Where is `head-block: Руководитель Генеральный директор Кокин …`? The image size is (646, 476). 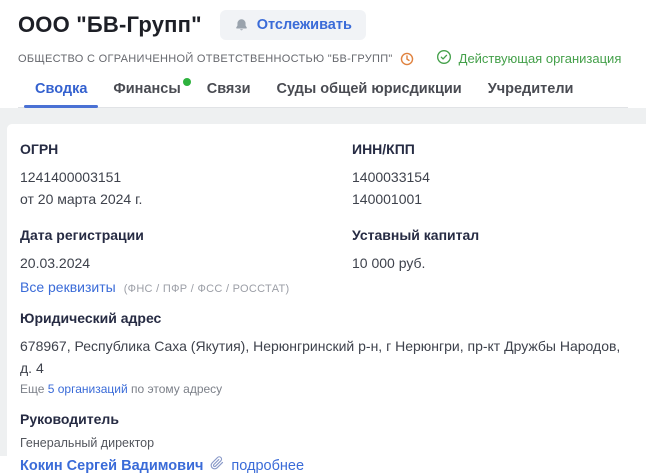 head-block: Руководитель Генеральный директор Кокин … is located at coordinates (323, 443).